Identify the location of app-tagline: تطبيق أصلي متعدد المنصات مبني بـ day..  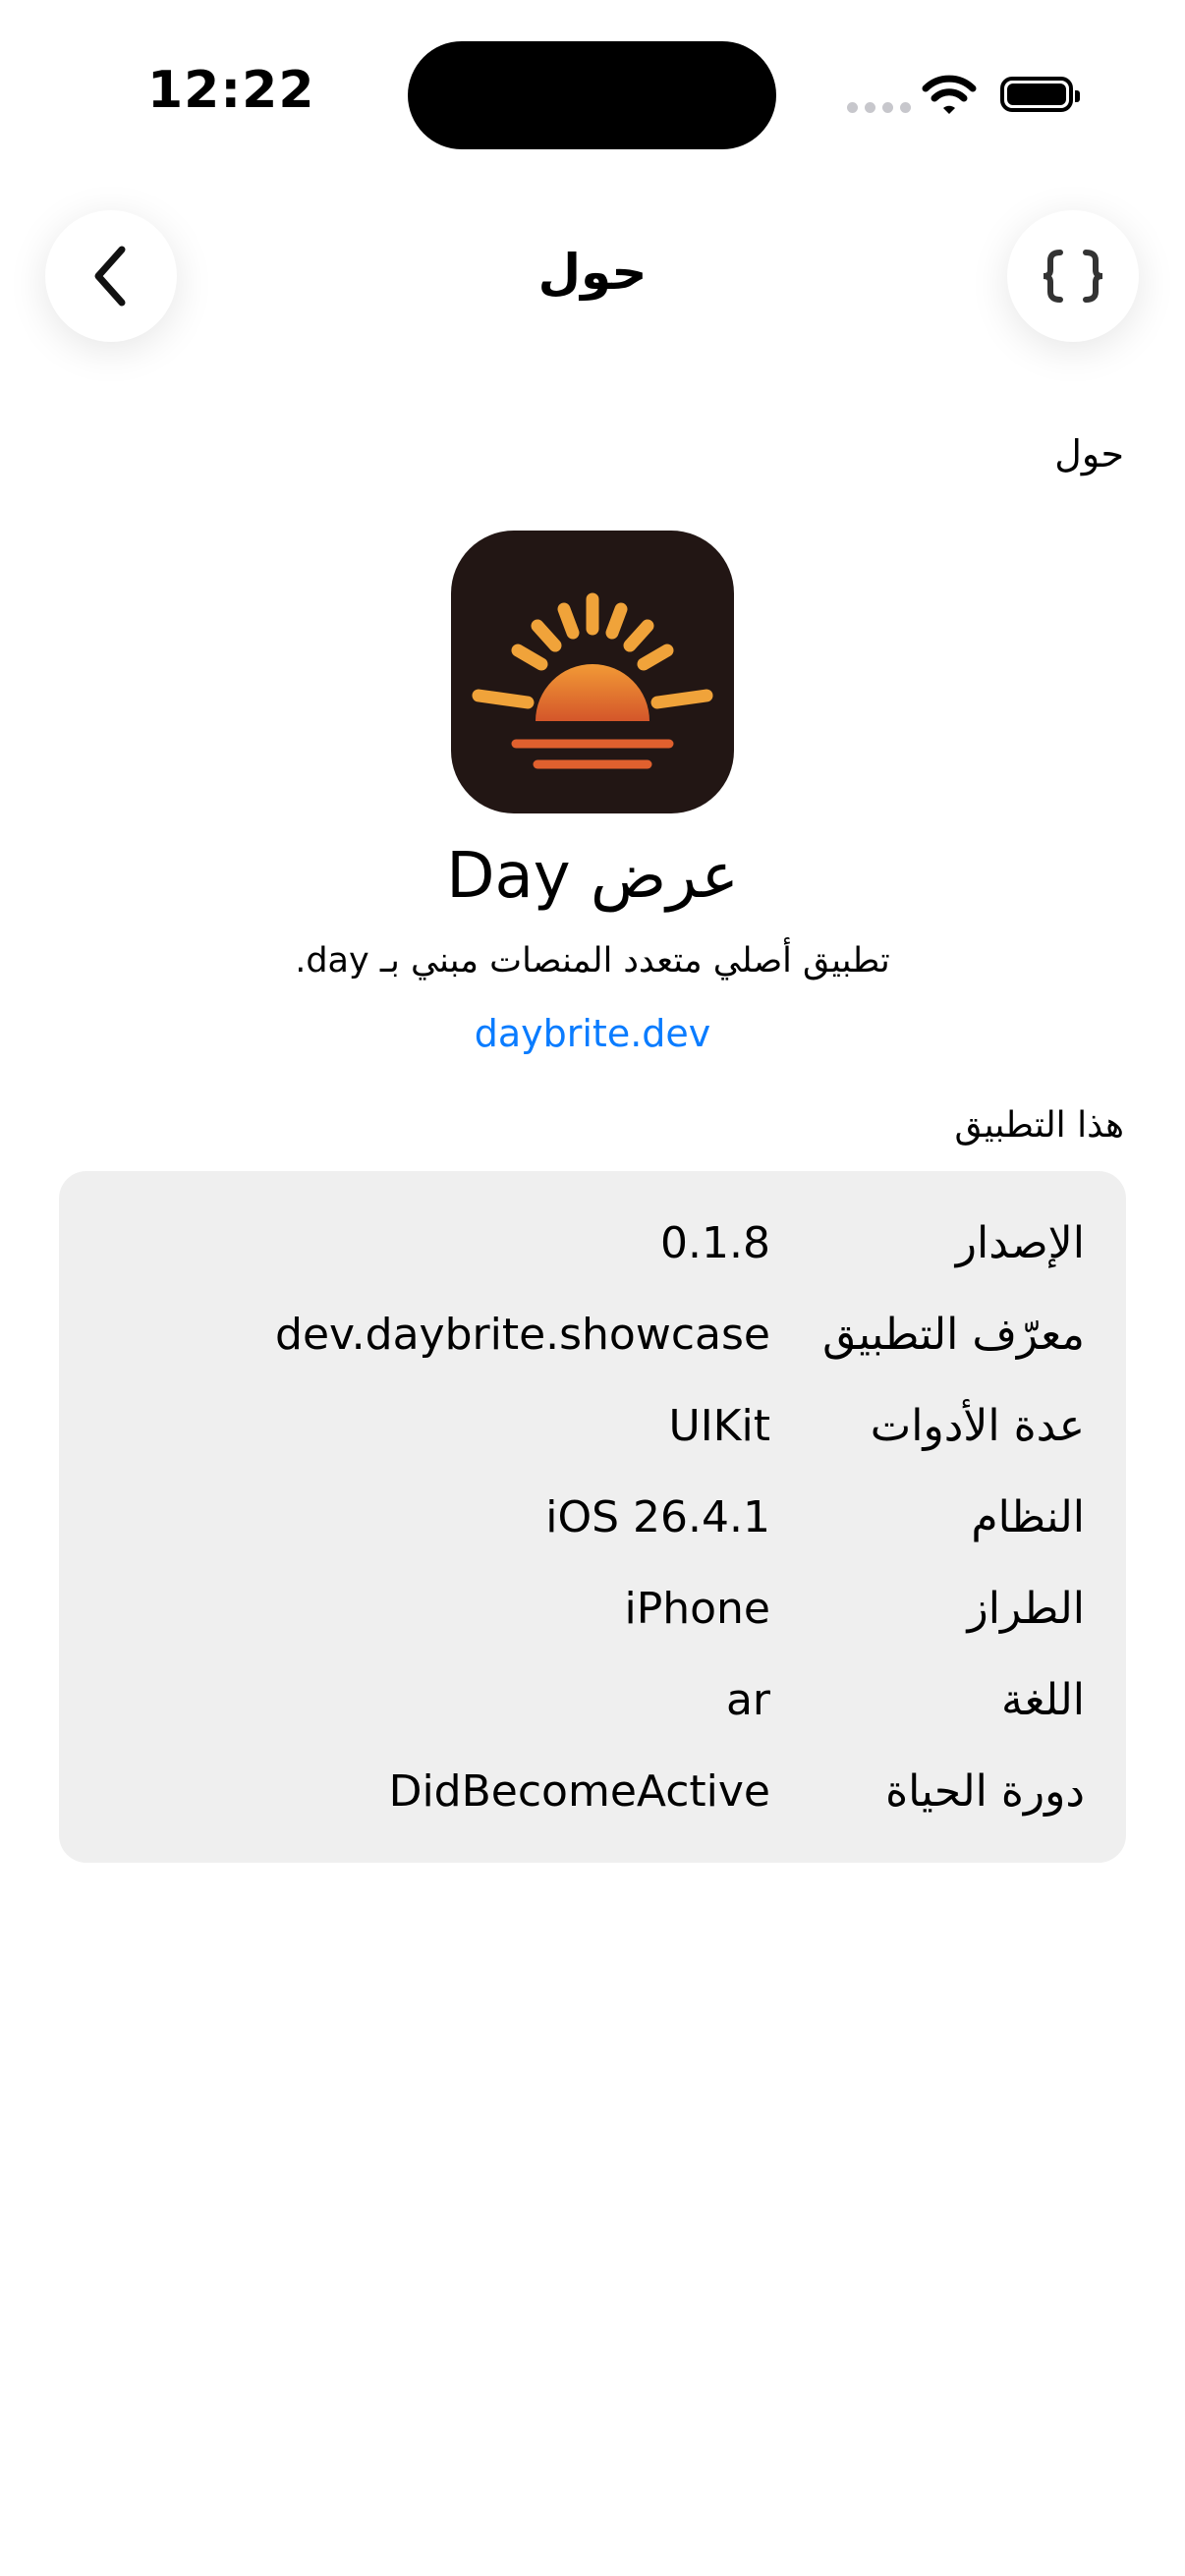
(592, 960).